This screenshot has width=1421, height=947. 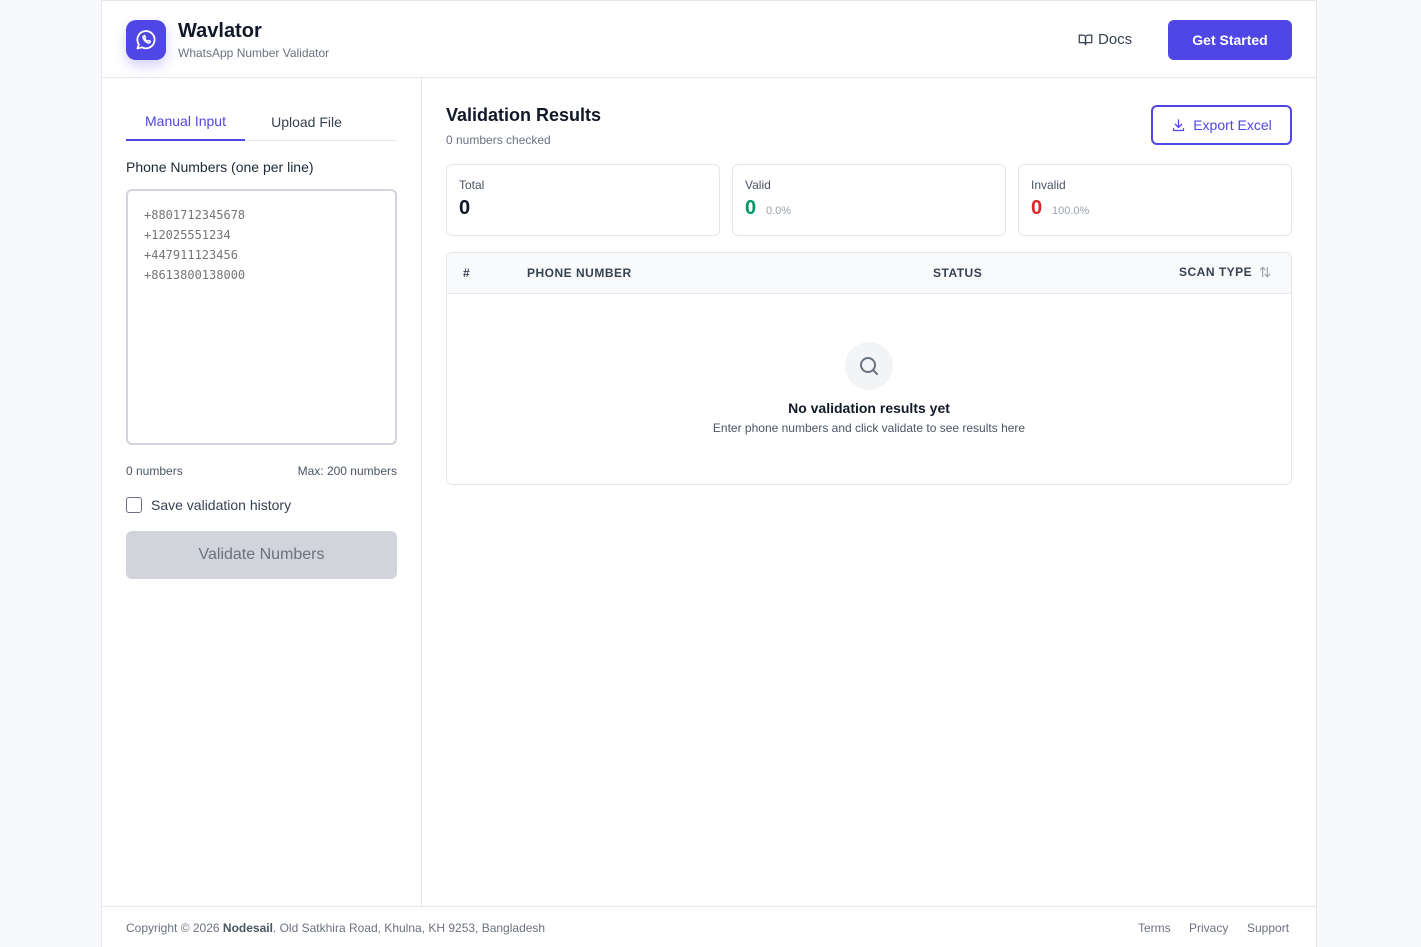 I want to click on column-phone-number: PHONE NUMBER, so click(x=579, y=273).